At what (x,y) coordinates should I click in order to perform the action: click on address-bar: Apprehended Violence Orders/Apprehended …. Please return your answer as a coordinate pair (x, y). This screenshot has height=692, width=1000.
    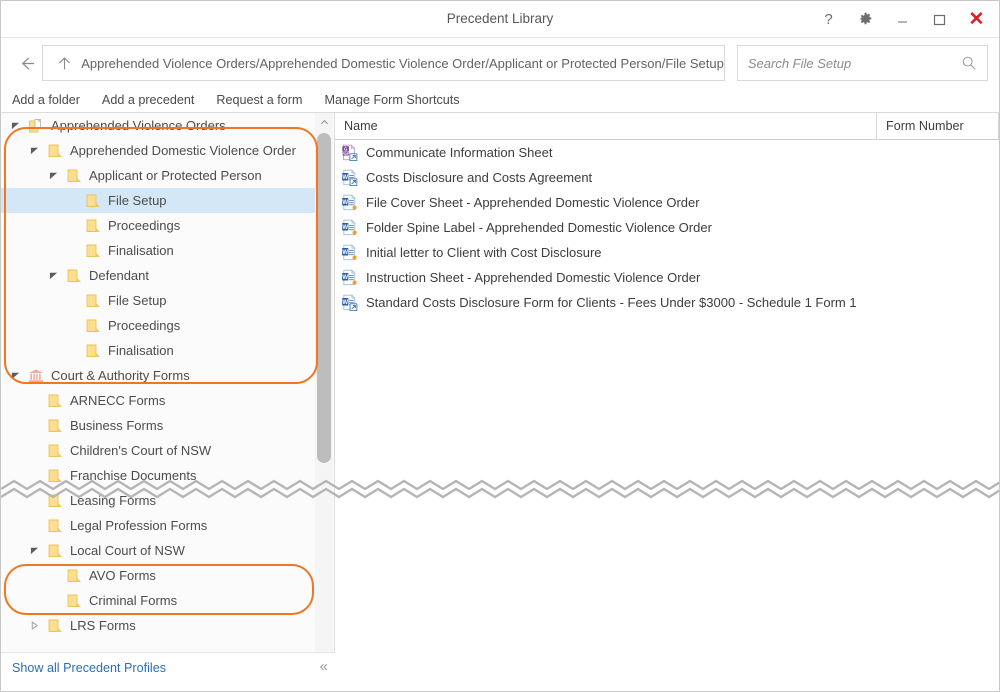
    Looking at the image, I should click on (383, 63).